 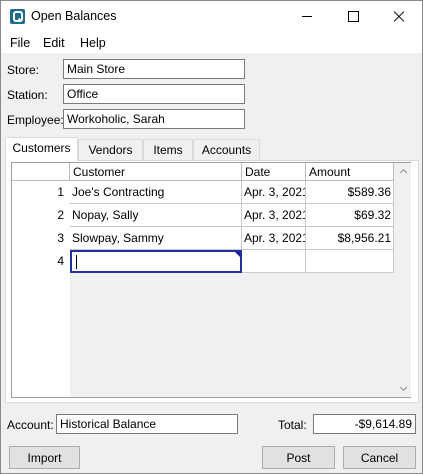 I want to click on customer-edit-cell, so click(x=156, y=261).